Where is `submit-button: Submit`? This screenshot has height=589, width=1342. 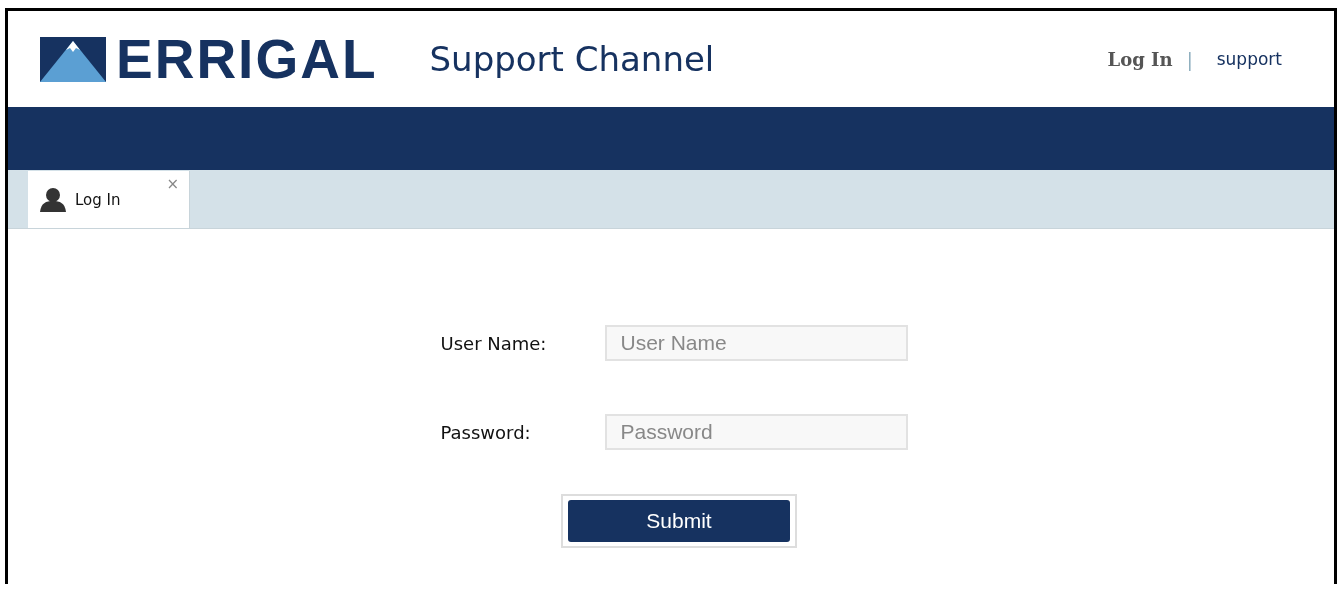 submit-button: Submit is located at coordinates (679, 521).